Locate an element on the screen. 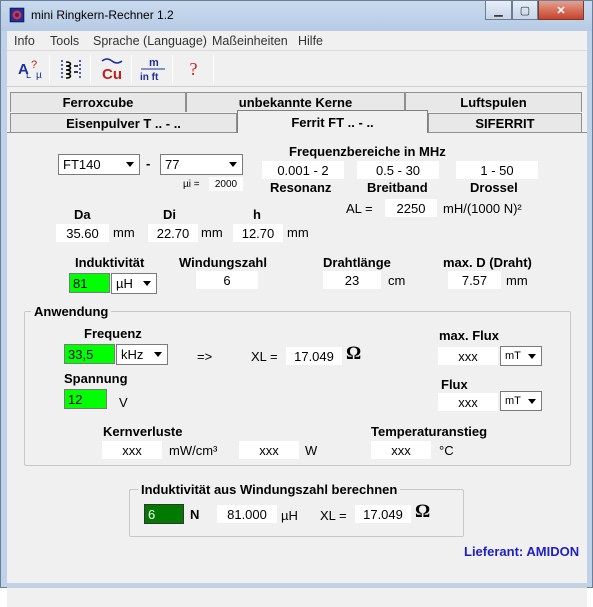 This screenshot has height=607, width=593. tab-air-coils: Luftspulen is located at coordinates (493, 102).